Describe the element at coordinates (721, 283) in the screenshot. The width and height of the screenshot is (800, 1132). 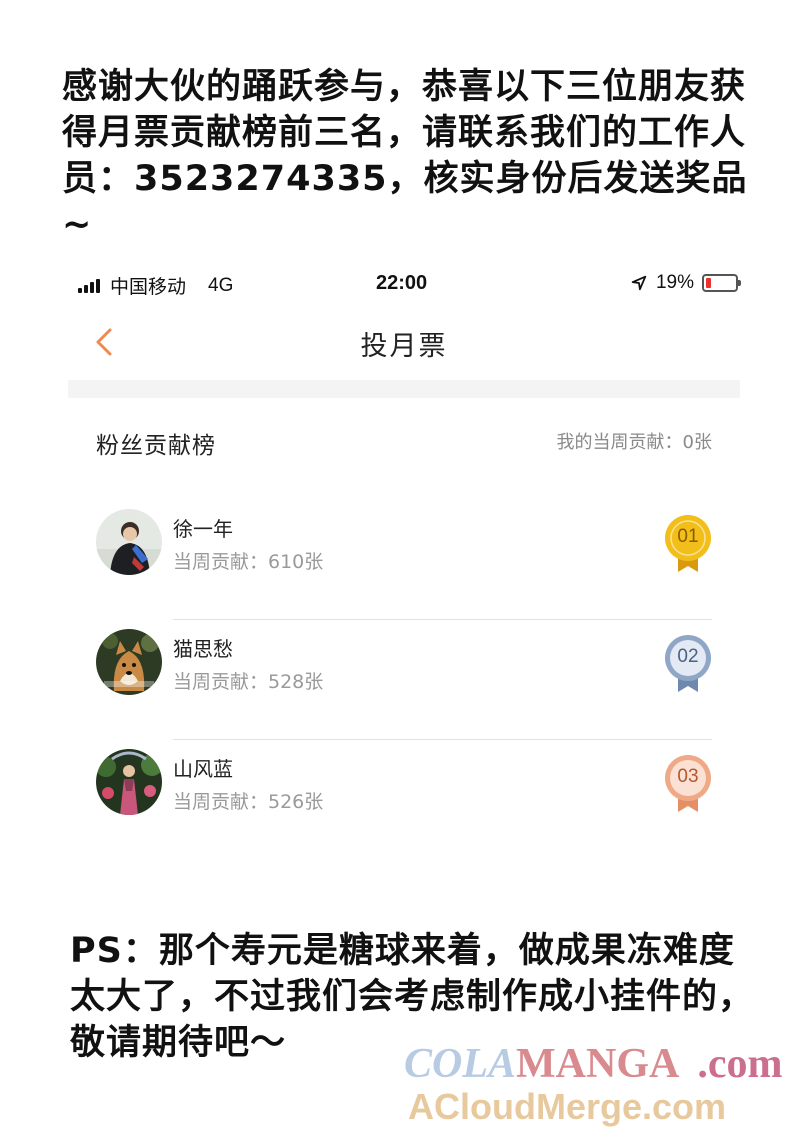
I see `battery-icon` at that location.